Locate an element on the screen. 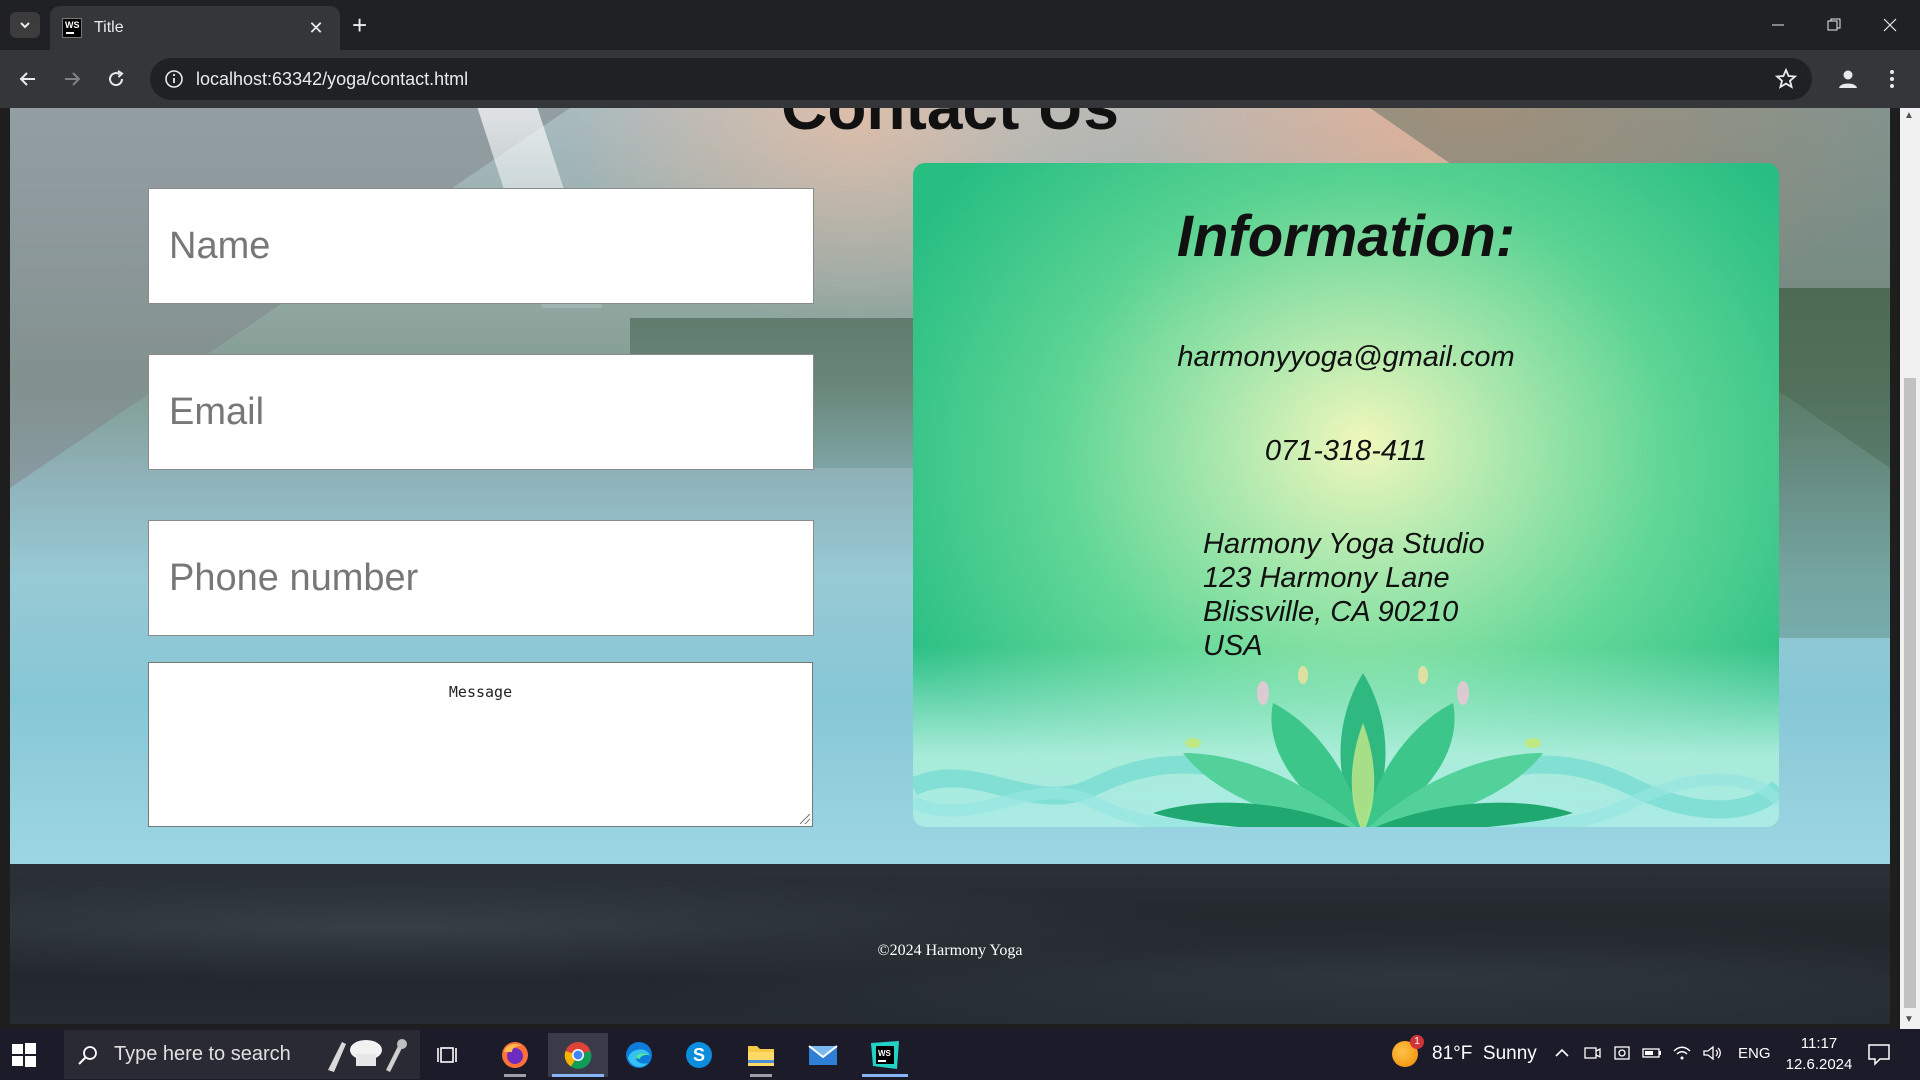  webstorm-icon: WS is located at coordinates (885, 1055).